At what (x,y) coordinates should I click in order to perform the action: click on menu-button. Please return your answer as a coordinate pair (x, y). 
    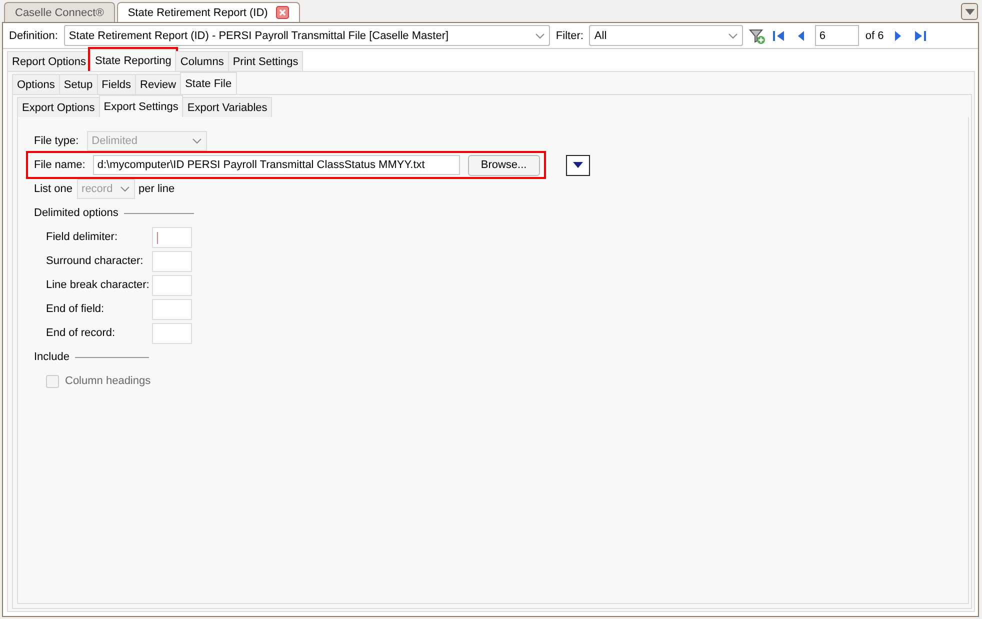
    Looking at the image, I should click on (969, 11).